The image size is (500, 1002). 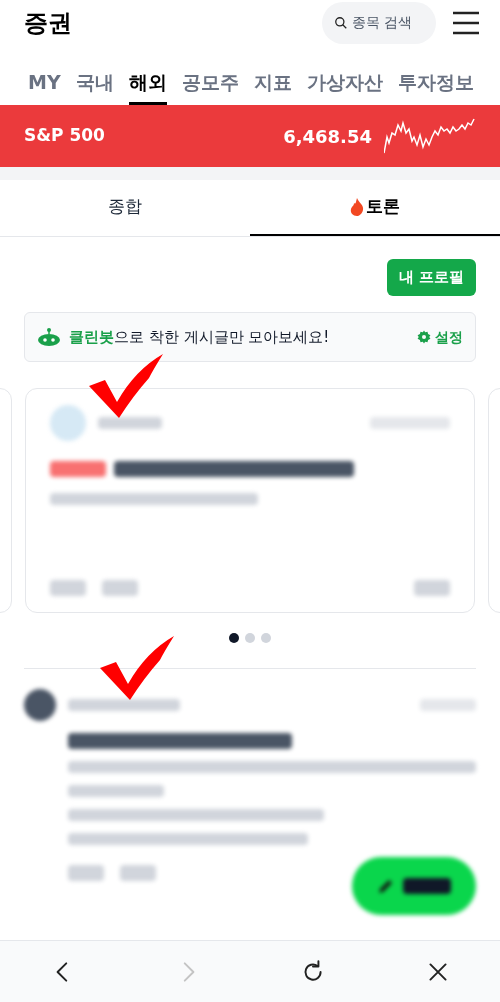 What do you see at coordinates (424, 337) in the screenshot?
I see `gear-icon` at bounding box center [424, 337].